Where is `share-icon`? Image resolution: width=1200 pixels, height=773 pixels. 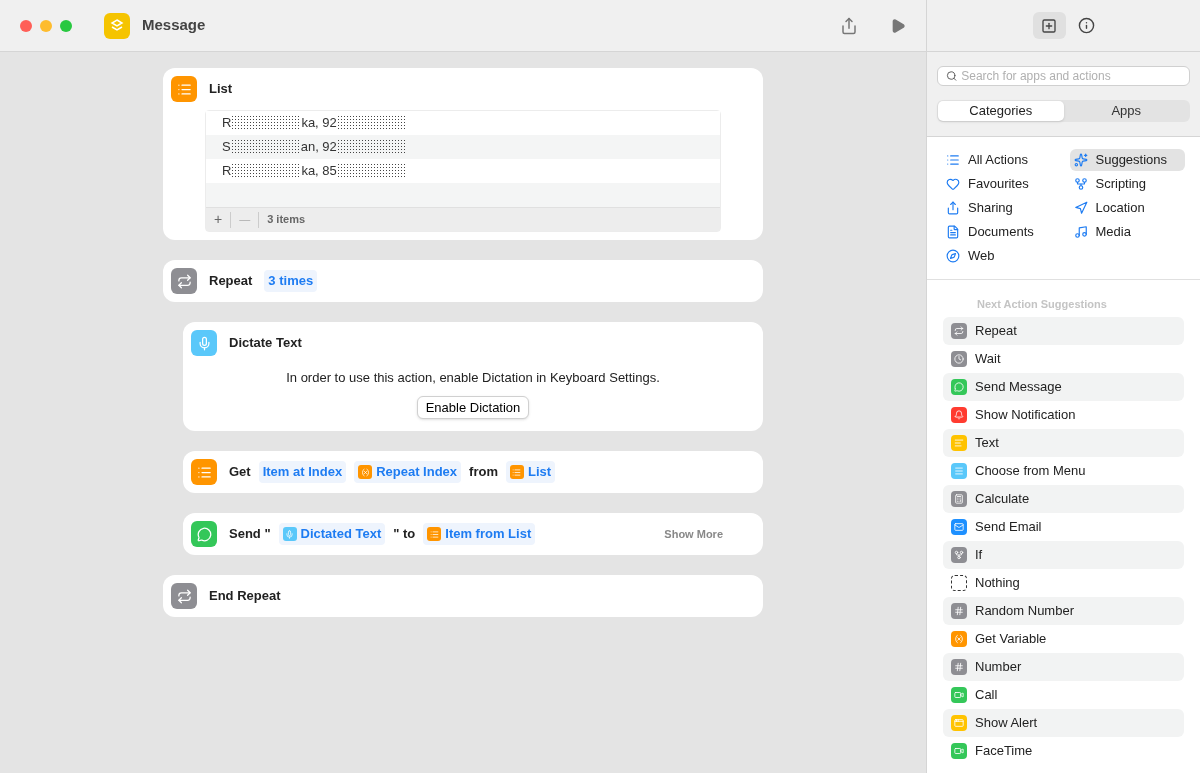 share-icon is located at coordinates (849, 25).